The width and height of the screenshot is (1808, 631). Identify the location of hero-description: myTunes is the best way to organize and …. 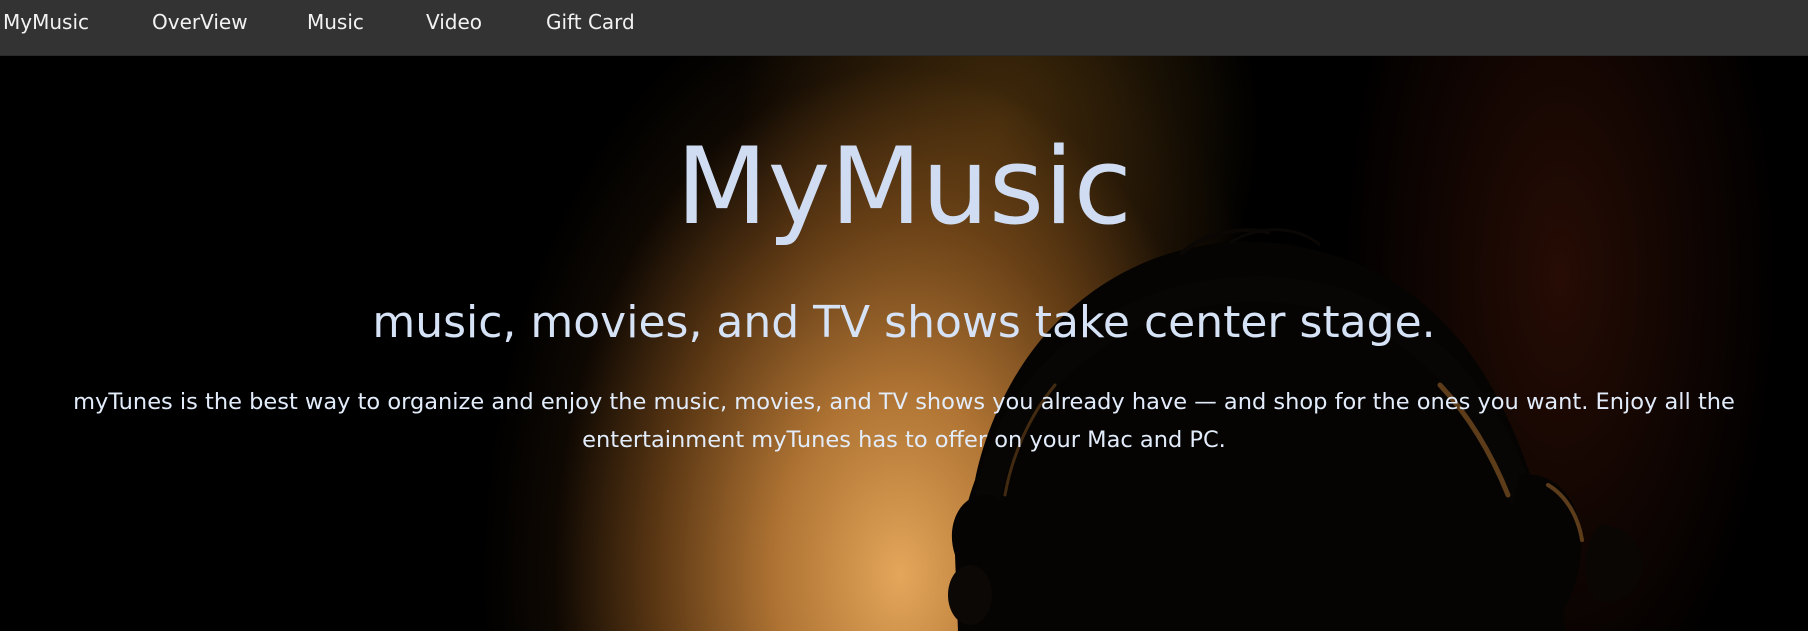
(904, 421).